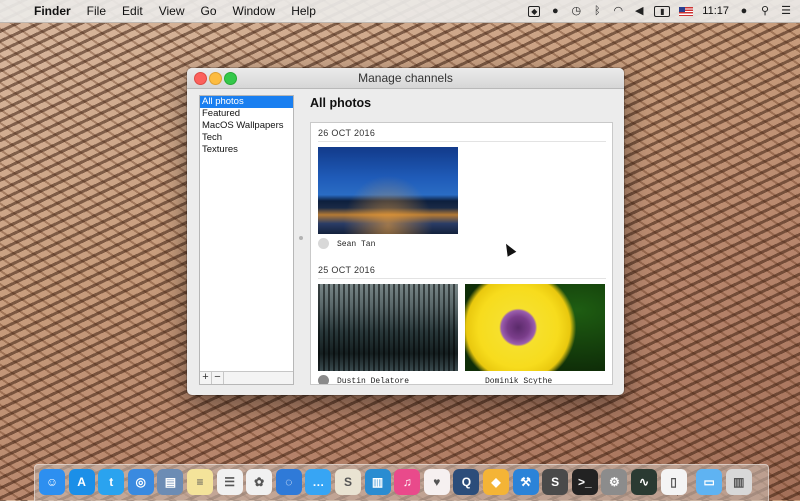 The width and height of the screenshot is (800, 501). What do you see at coordinates (209, 11) in the screenshot?
I see `menu-go: Go` at bounding box center [209, 11].